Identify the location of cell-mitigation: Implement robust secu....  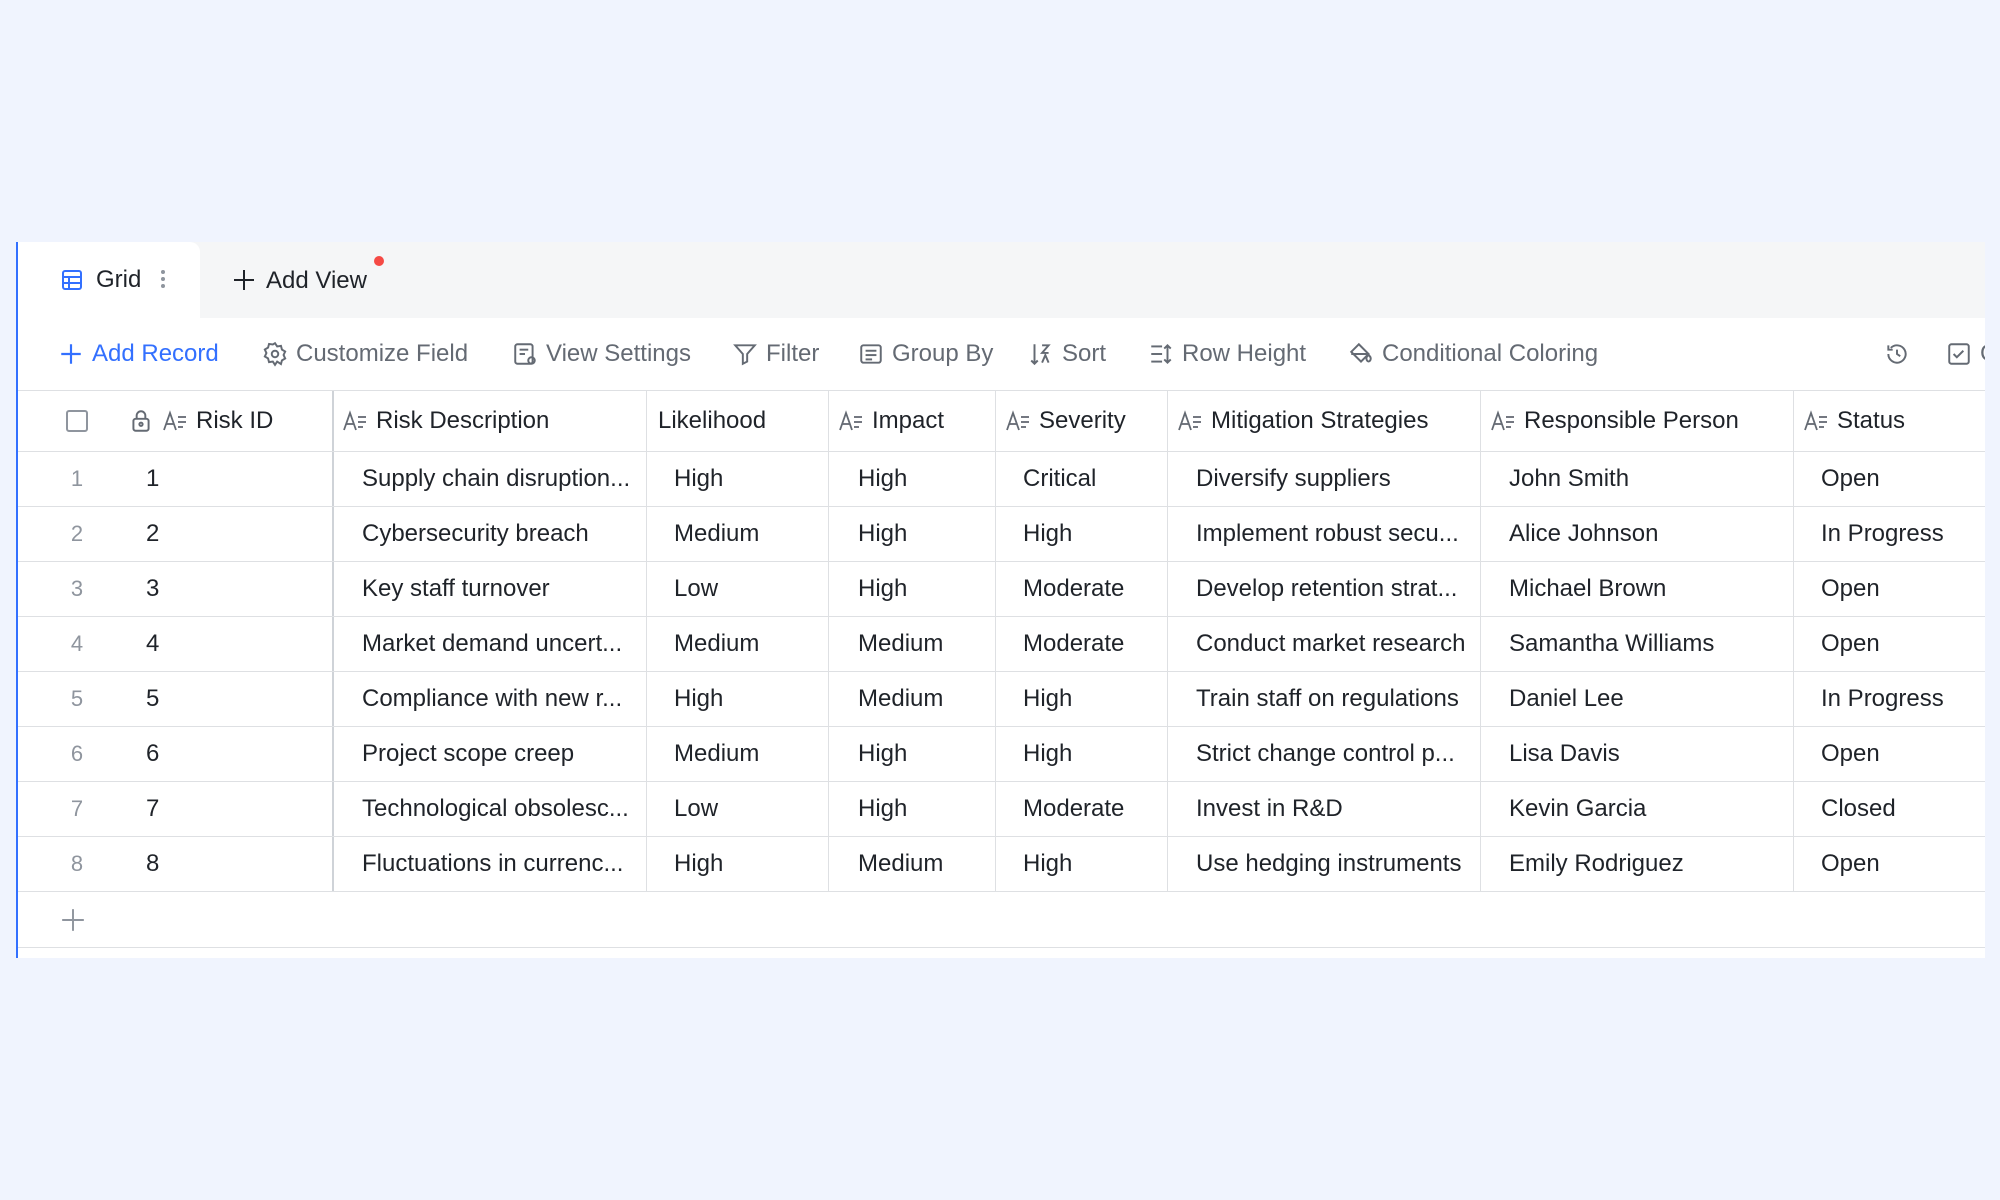
(1337, 534).